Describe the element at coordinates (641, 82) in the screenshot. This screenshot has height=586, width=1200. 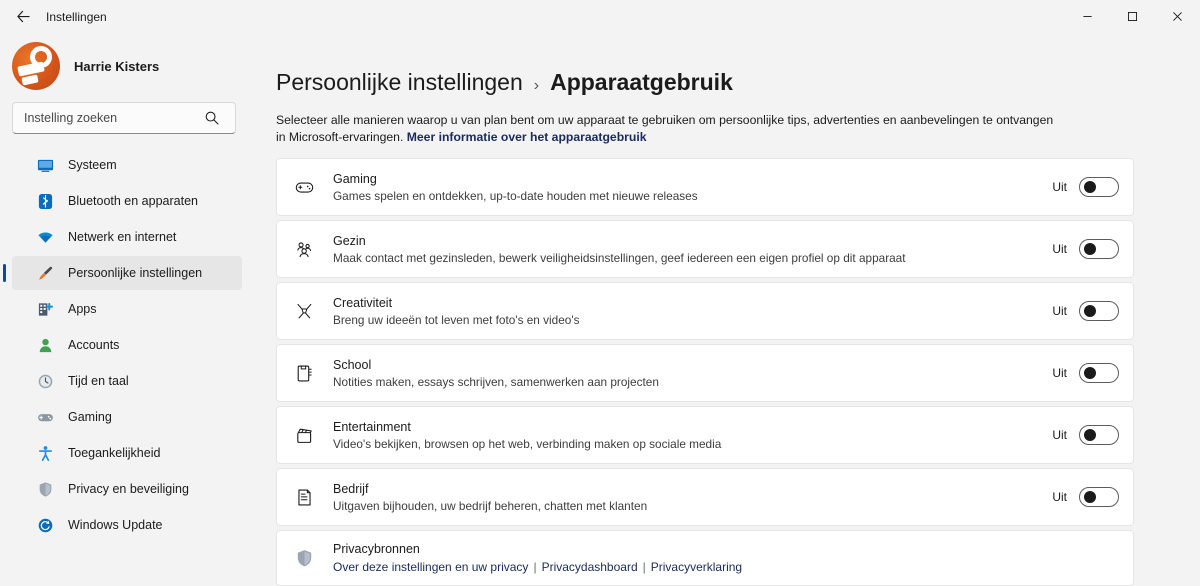
I see `page-title: Apparaatgebruik` at that location.